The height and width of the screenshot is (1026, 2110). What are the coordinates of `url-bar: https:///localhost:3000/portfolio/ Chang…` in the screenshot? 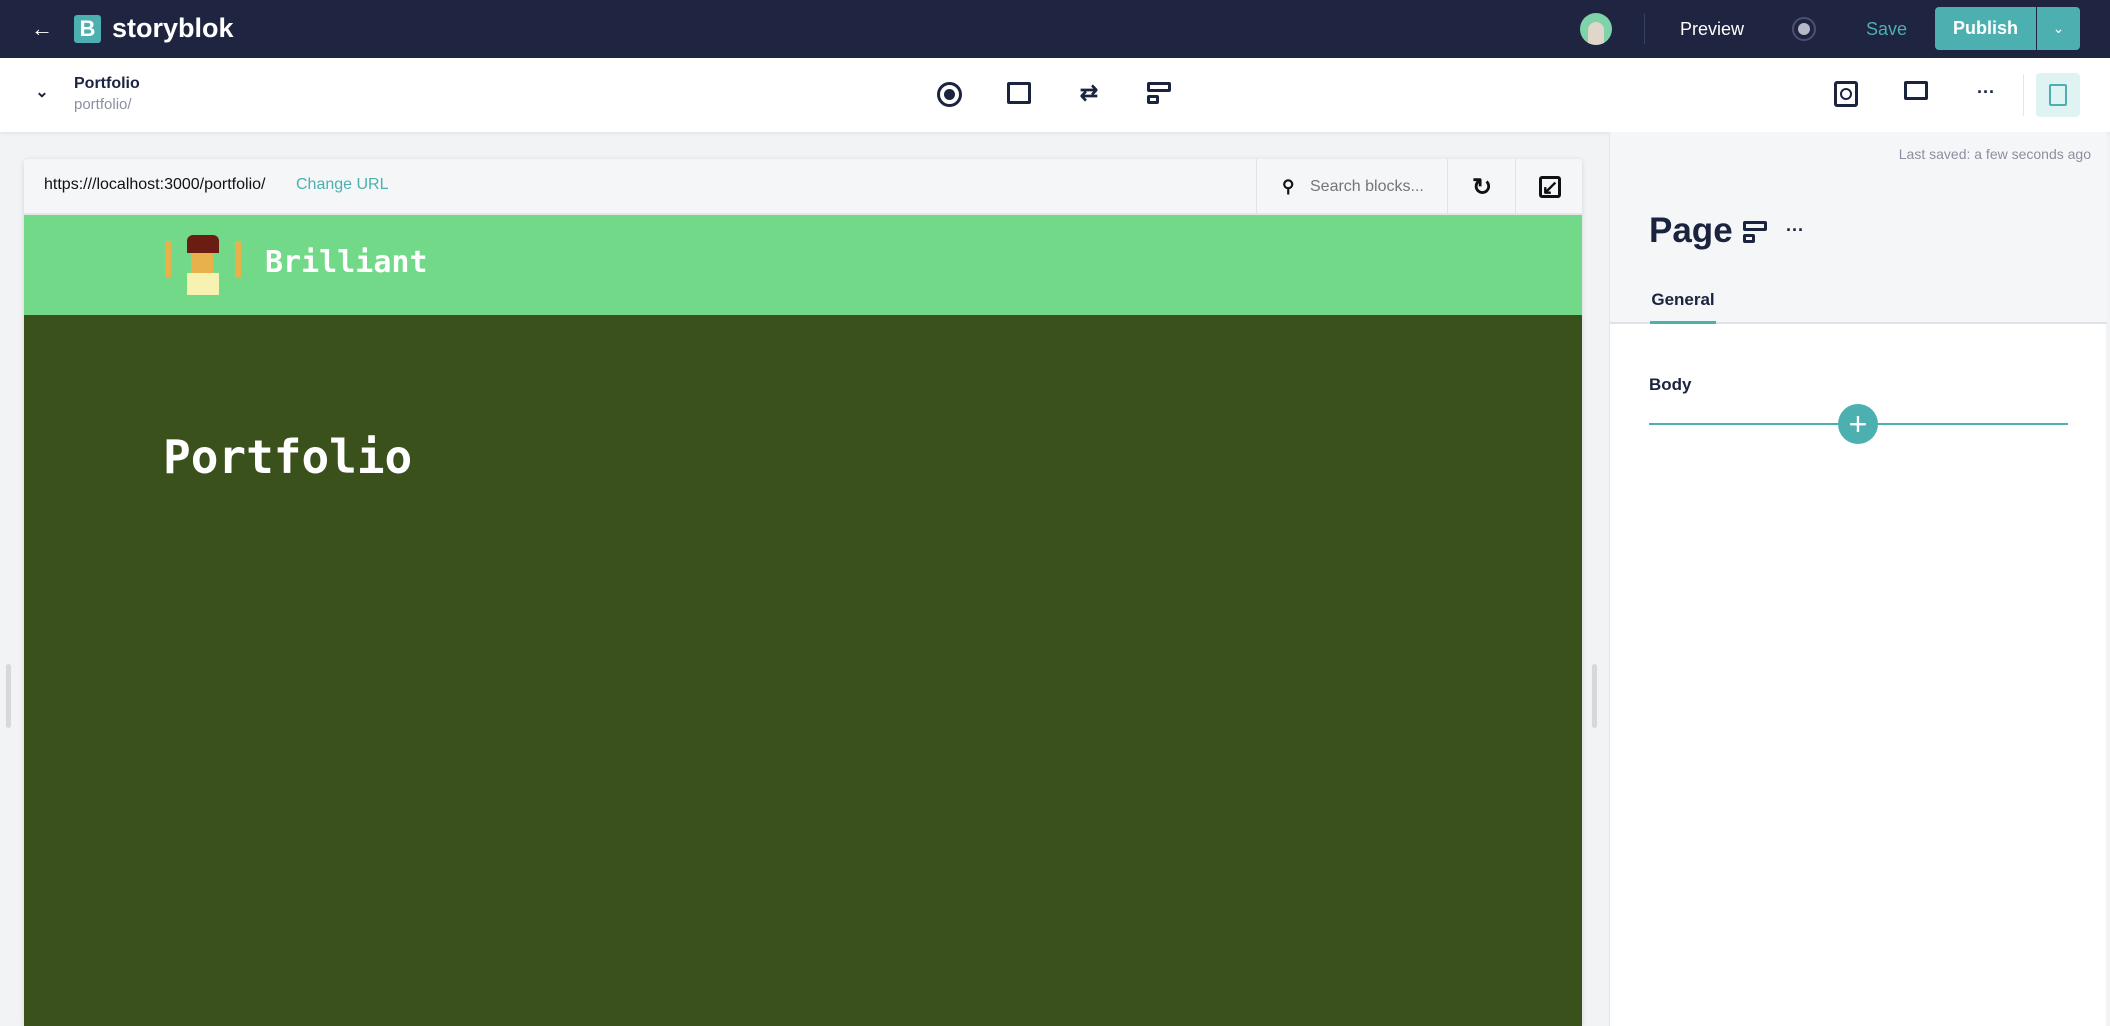 It's located at (803, 187).